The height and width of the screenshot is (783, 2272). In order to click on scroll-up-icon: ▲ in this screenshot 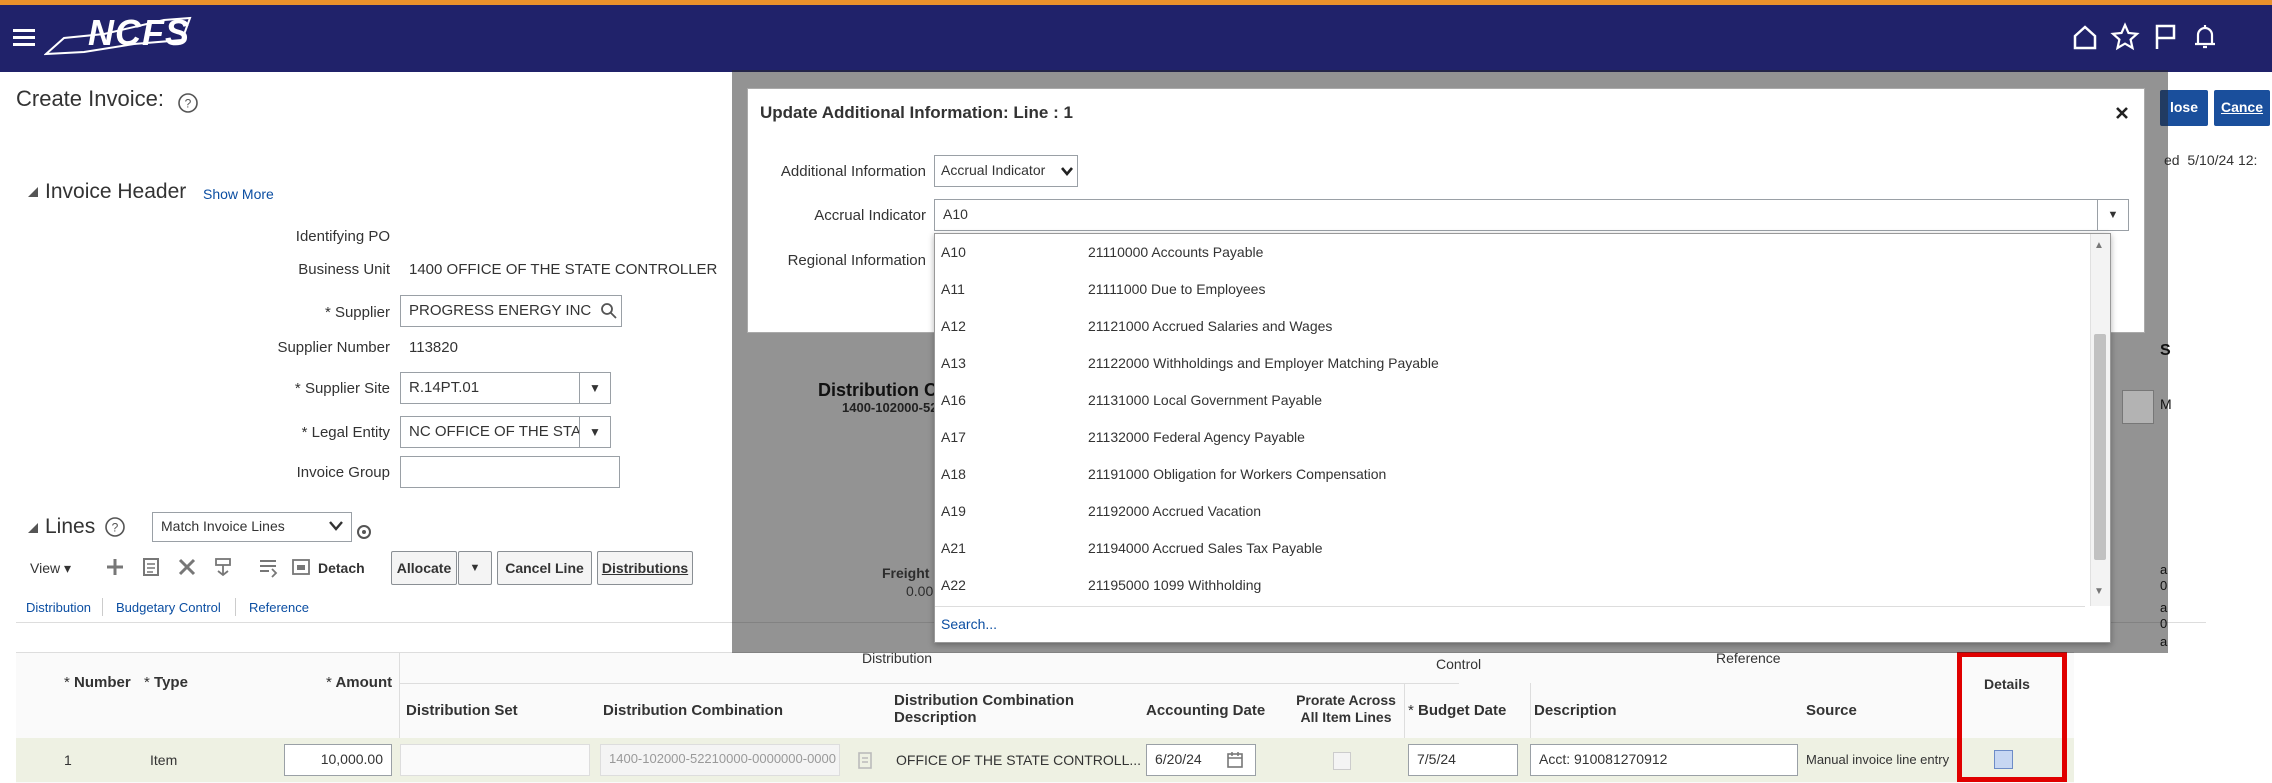, I will do `click(2099, 245)`.